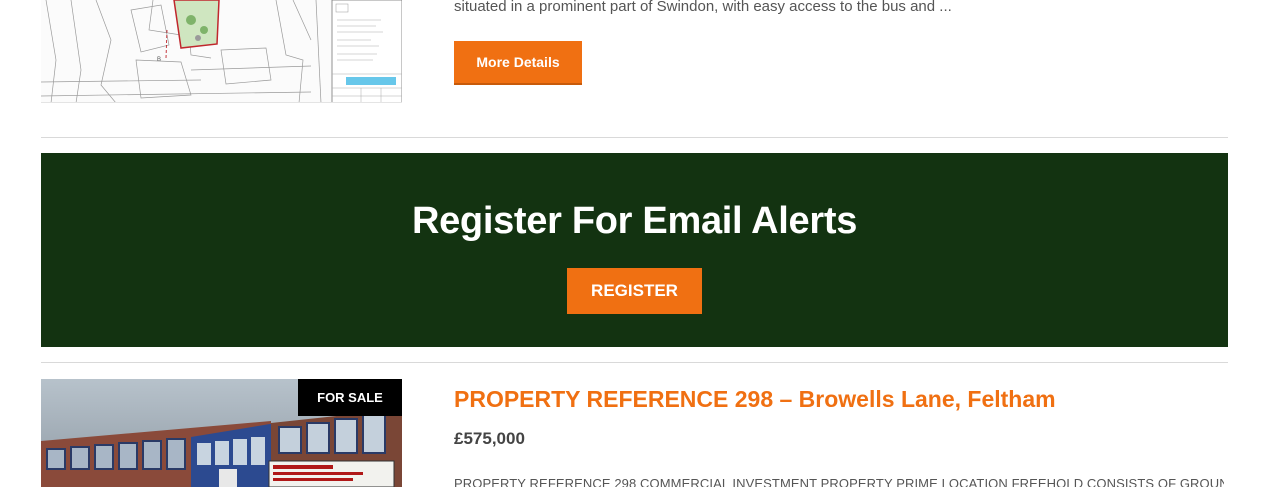 The image size is (1269, 487). What do you see at coordinates (518, 63) in the screenshot?
I see `more-details-button: More Details` at bounding box center [518, 63].